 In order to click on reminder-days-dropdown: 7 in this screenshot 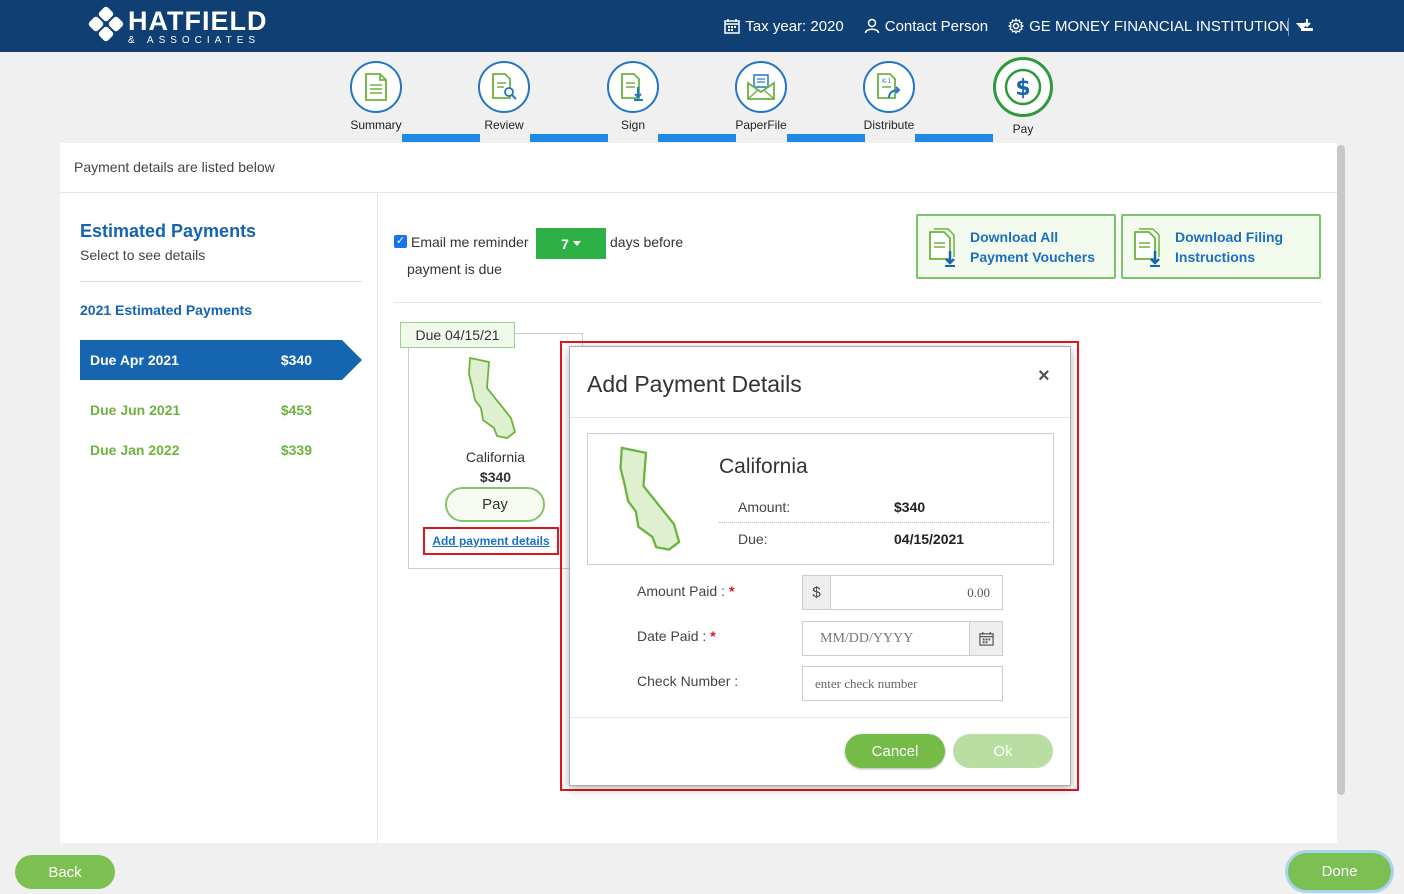, I will do `click(571, 243)`.